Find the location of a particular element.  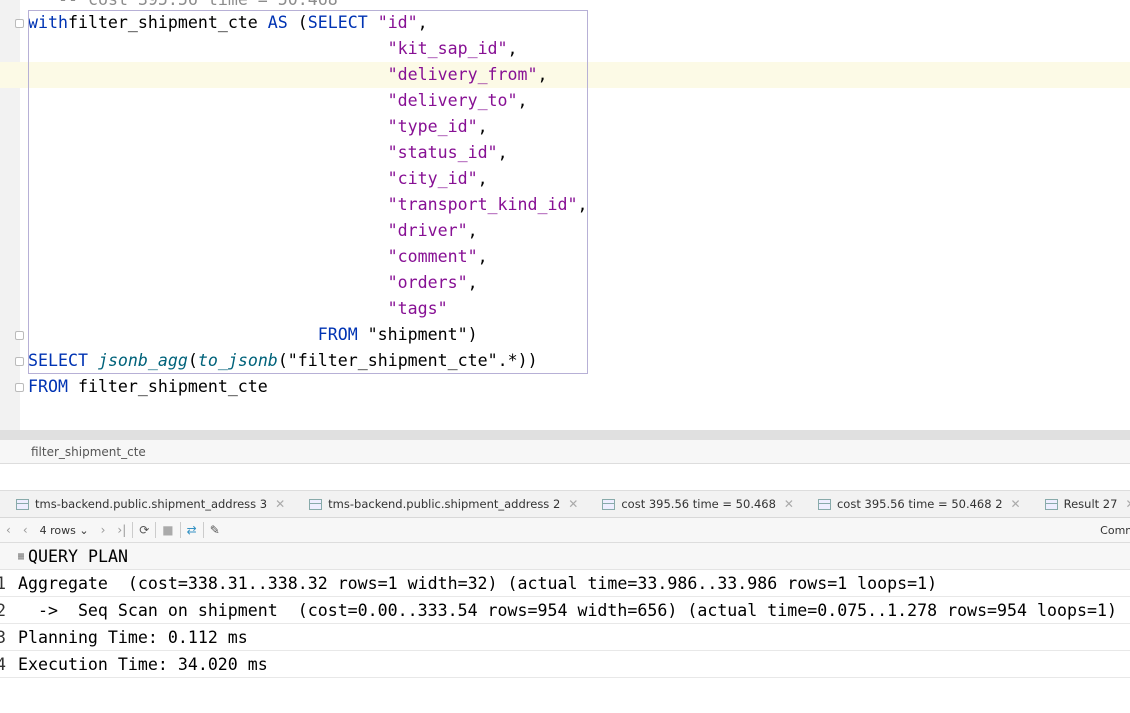

tab-label: tms-backend.public.shipment_address 3 is located at coordinates (151, 504).